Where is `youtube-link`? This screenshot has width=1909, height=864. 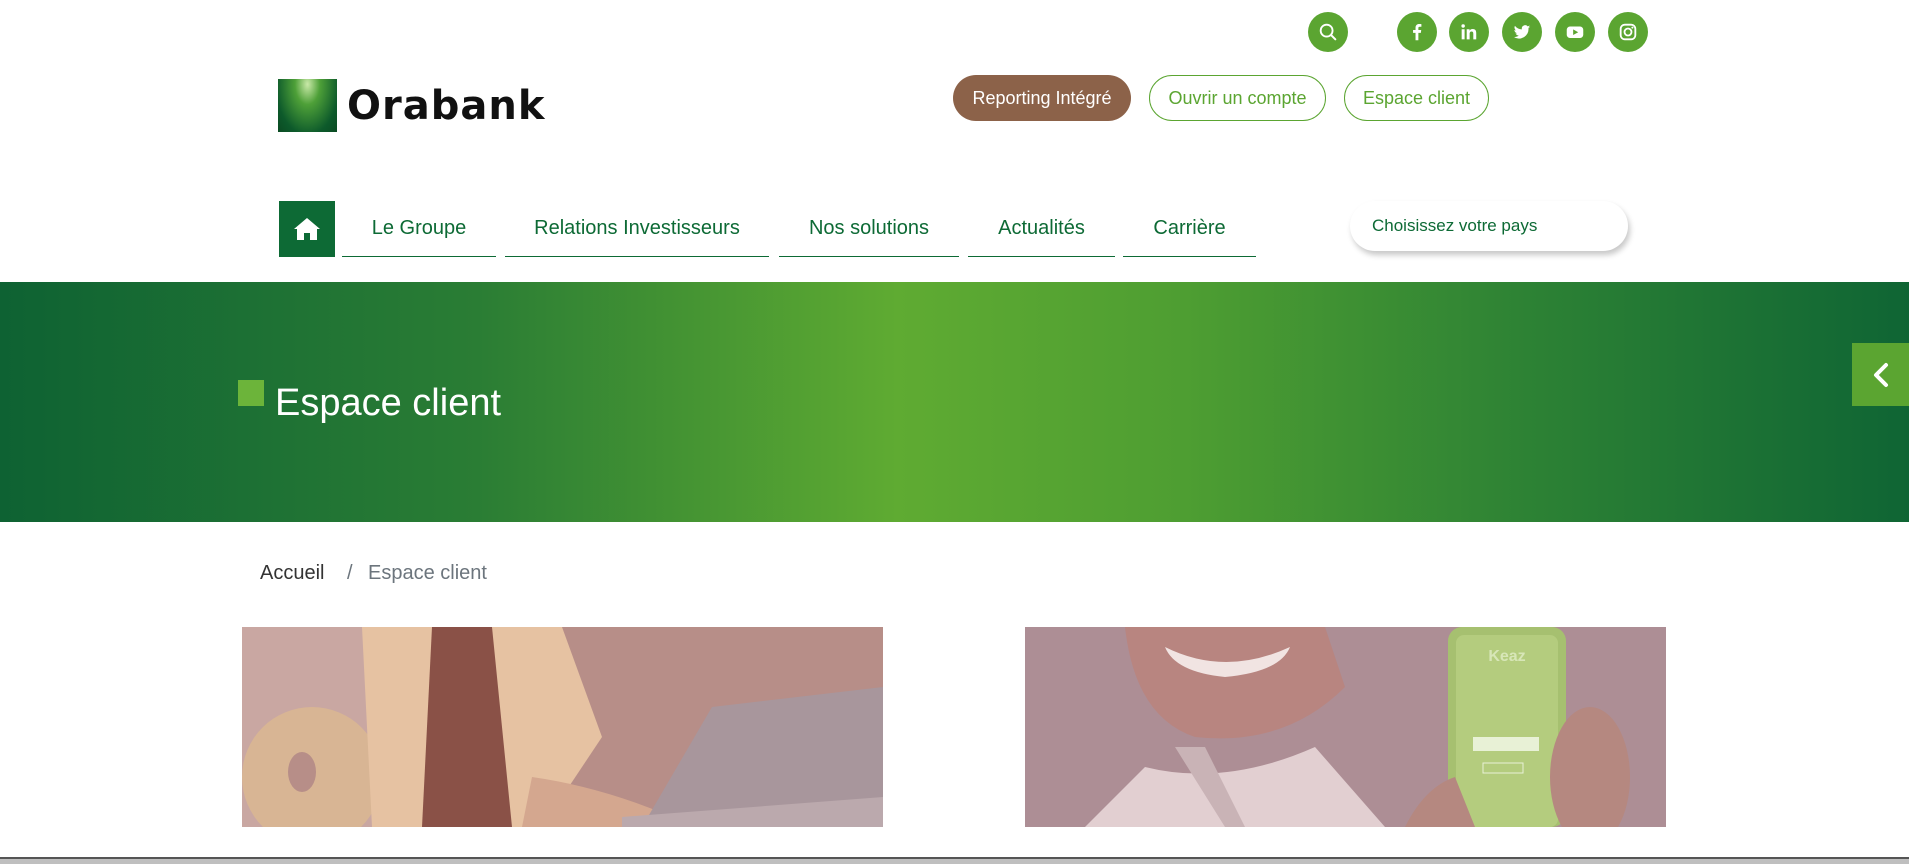
youtube-link is located at coordinates (1575, 32).